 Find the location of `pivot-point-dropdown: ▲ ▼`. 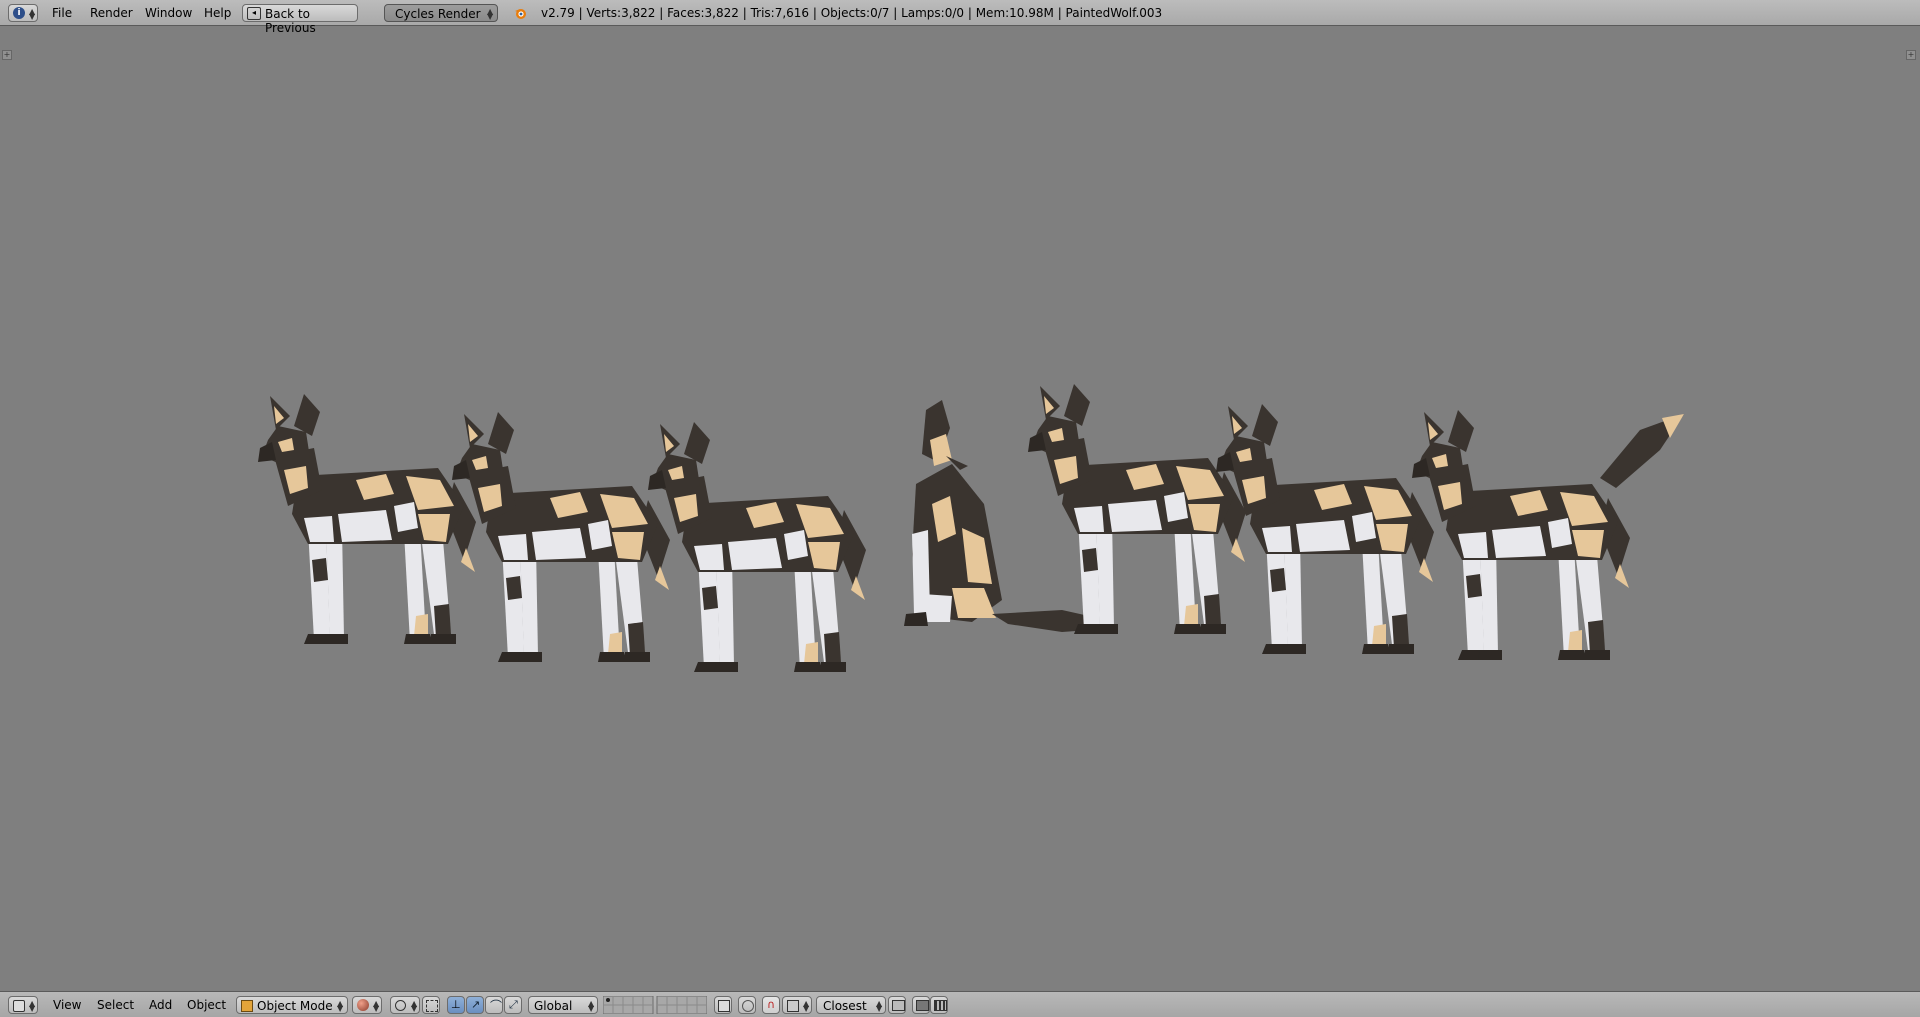

pivot-point-dropdown: ▲ ▼ is located at coordinates (405, 1005).